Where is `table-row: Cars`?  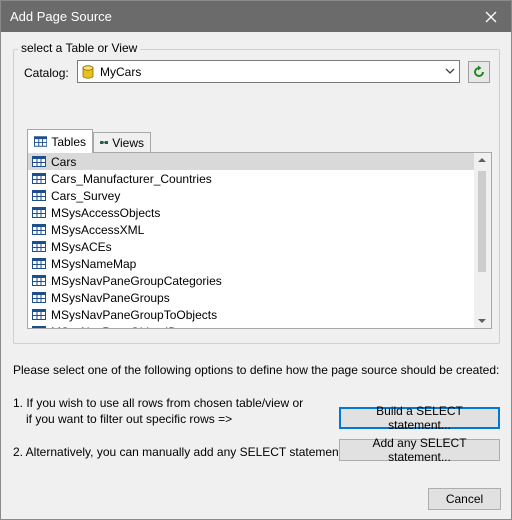 table-row: Cars is located at coordinates (251, 161).